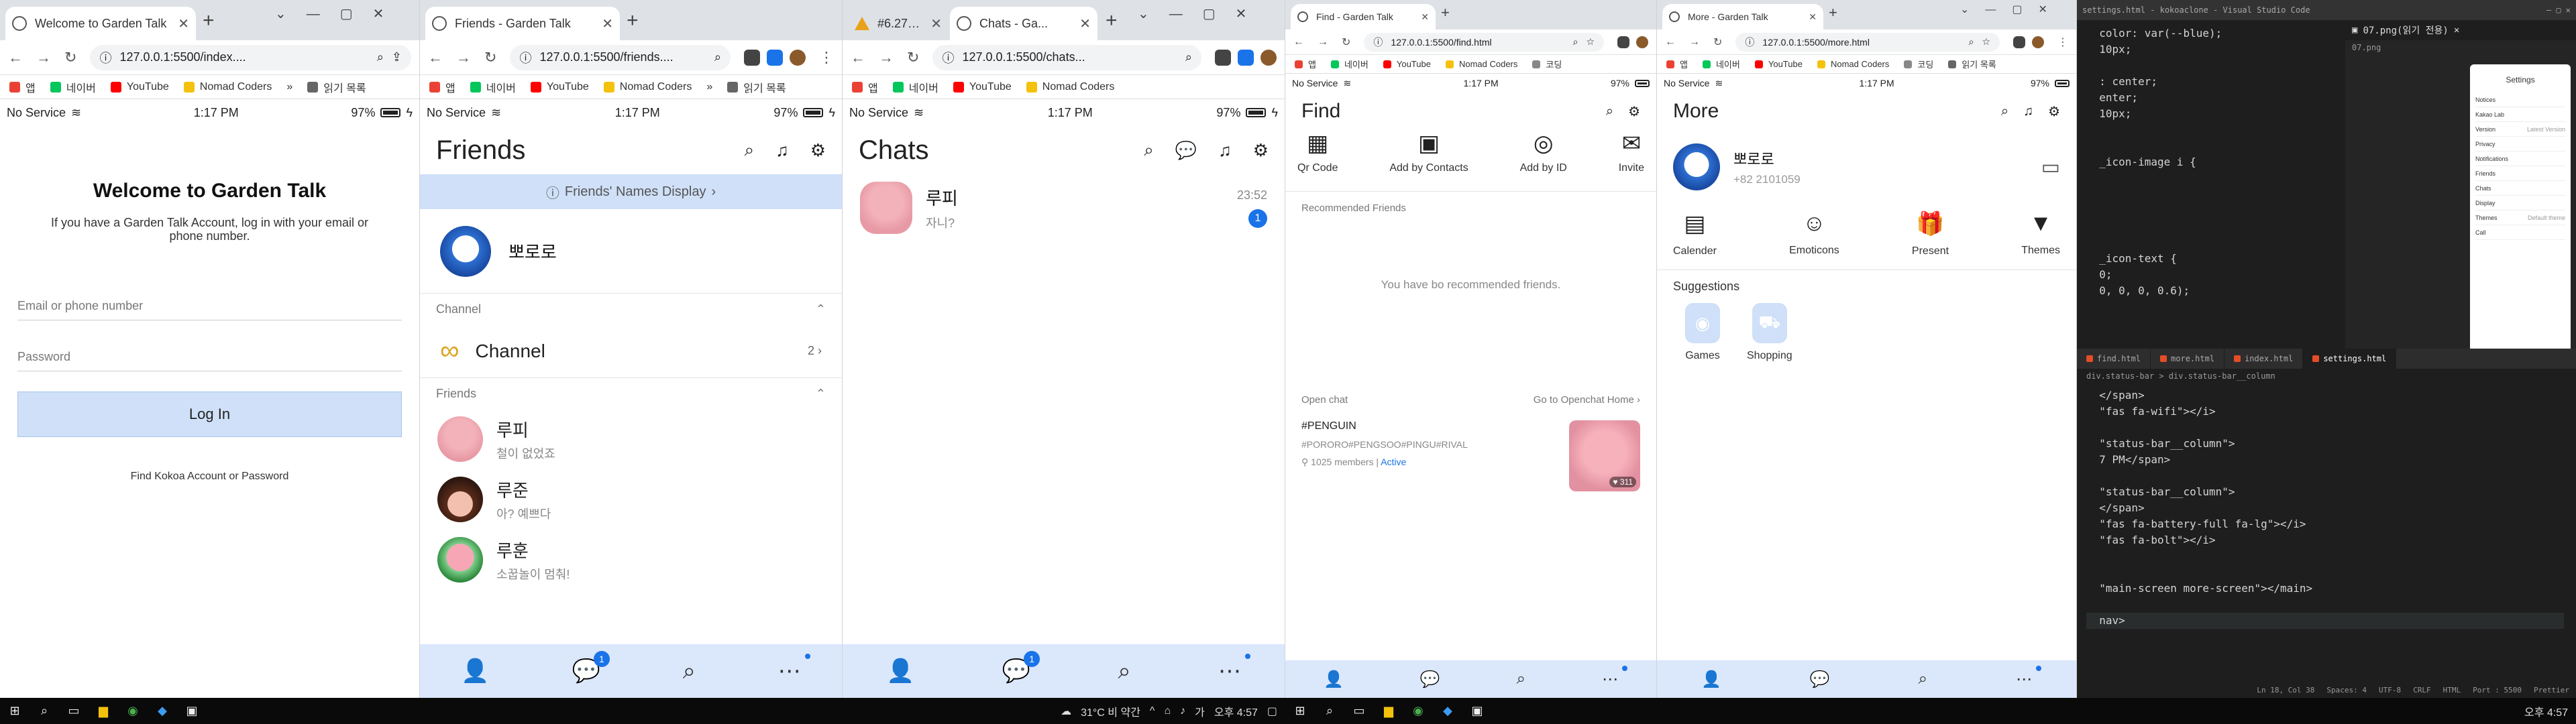 The height and width of the screenshot is (724, 2576). I want to click on chat-bubble-icon: ▭, so click(2050, 167).